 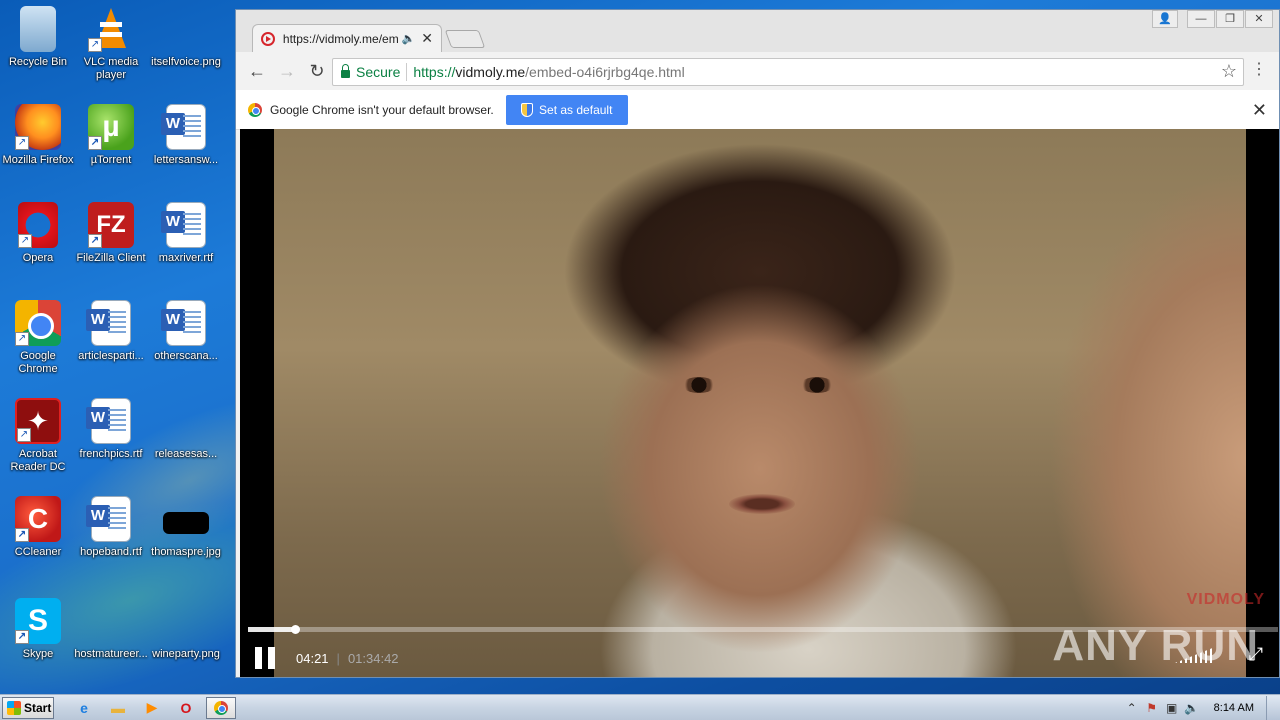 I want to click on desktop-icon-utorrent: µ ↗ µTorrent, so click(x=111, y=135).